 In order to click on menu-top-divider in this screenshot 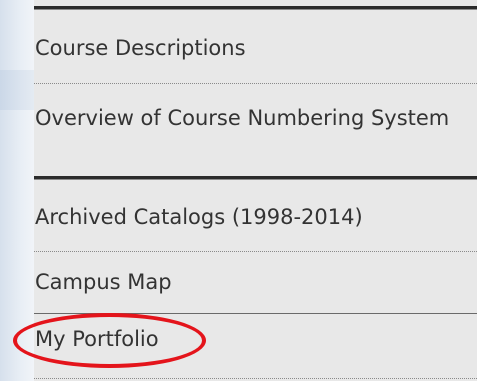, I will do `click(255, 8)`.